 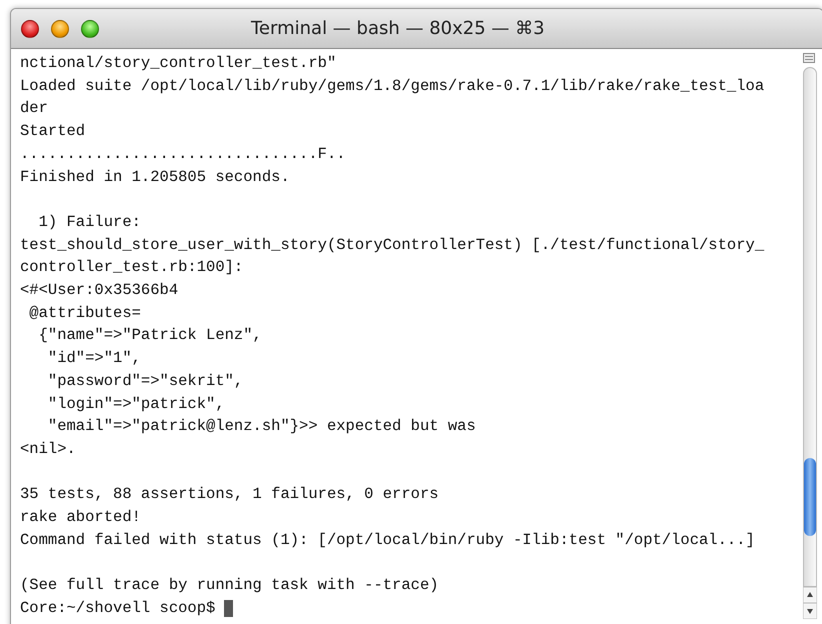 I want to click on output-line: 35 tests, 88 assertions, 1 failures, 0 errors, so click(x=229, y=495).